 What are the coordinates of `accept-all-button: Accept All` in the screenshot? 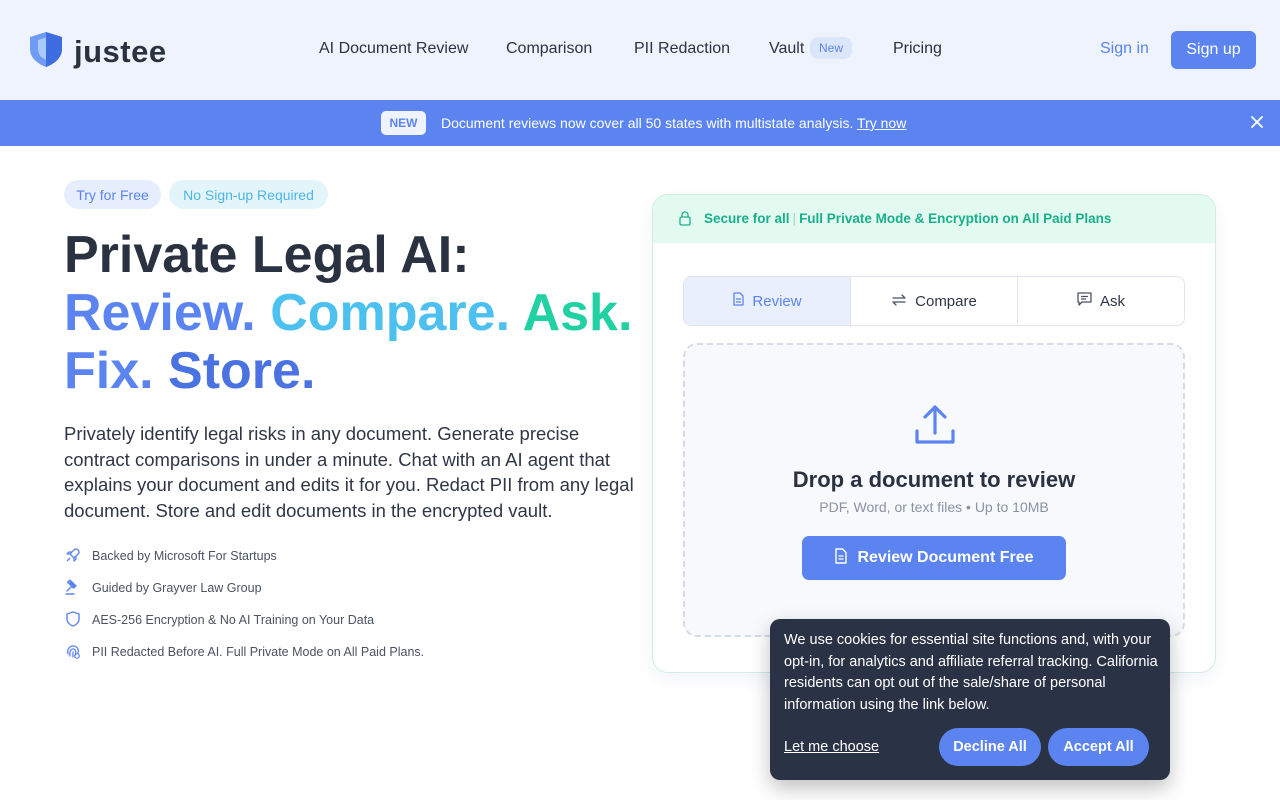 It's located at (1098, 747).